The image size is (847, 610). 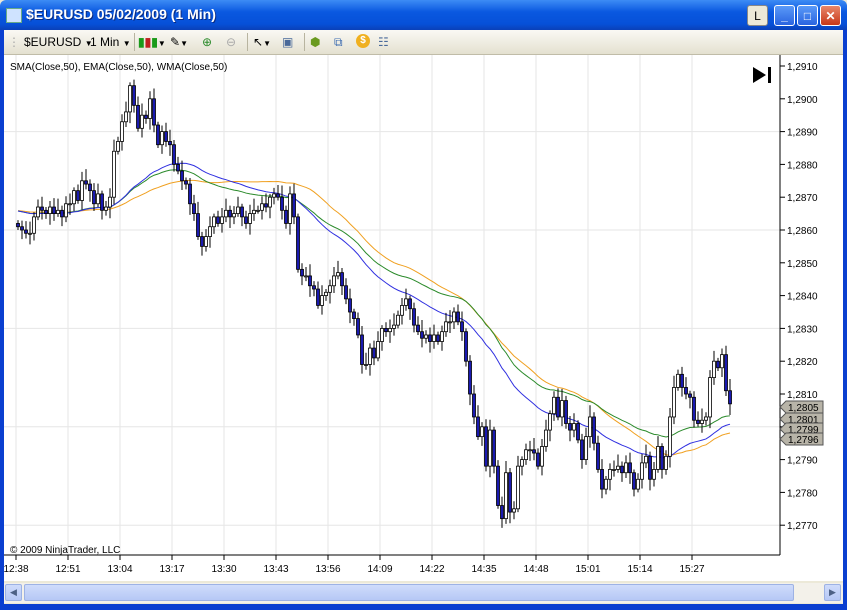 I want to click on window-border-right, so click(x=845, y=320).